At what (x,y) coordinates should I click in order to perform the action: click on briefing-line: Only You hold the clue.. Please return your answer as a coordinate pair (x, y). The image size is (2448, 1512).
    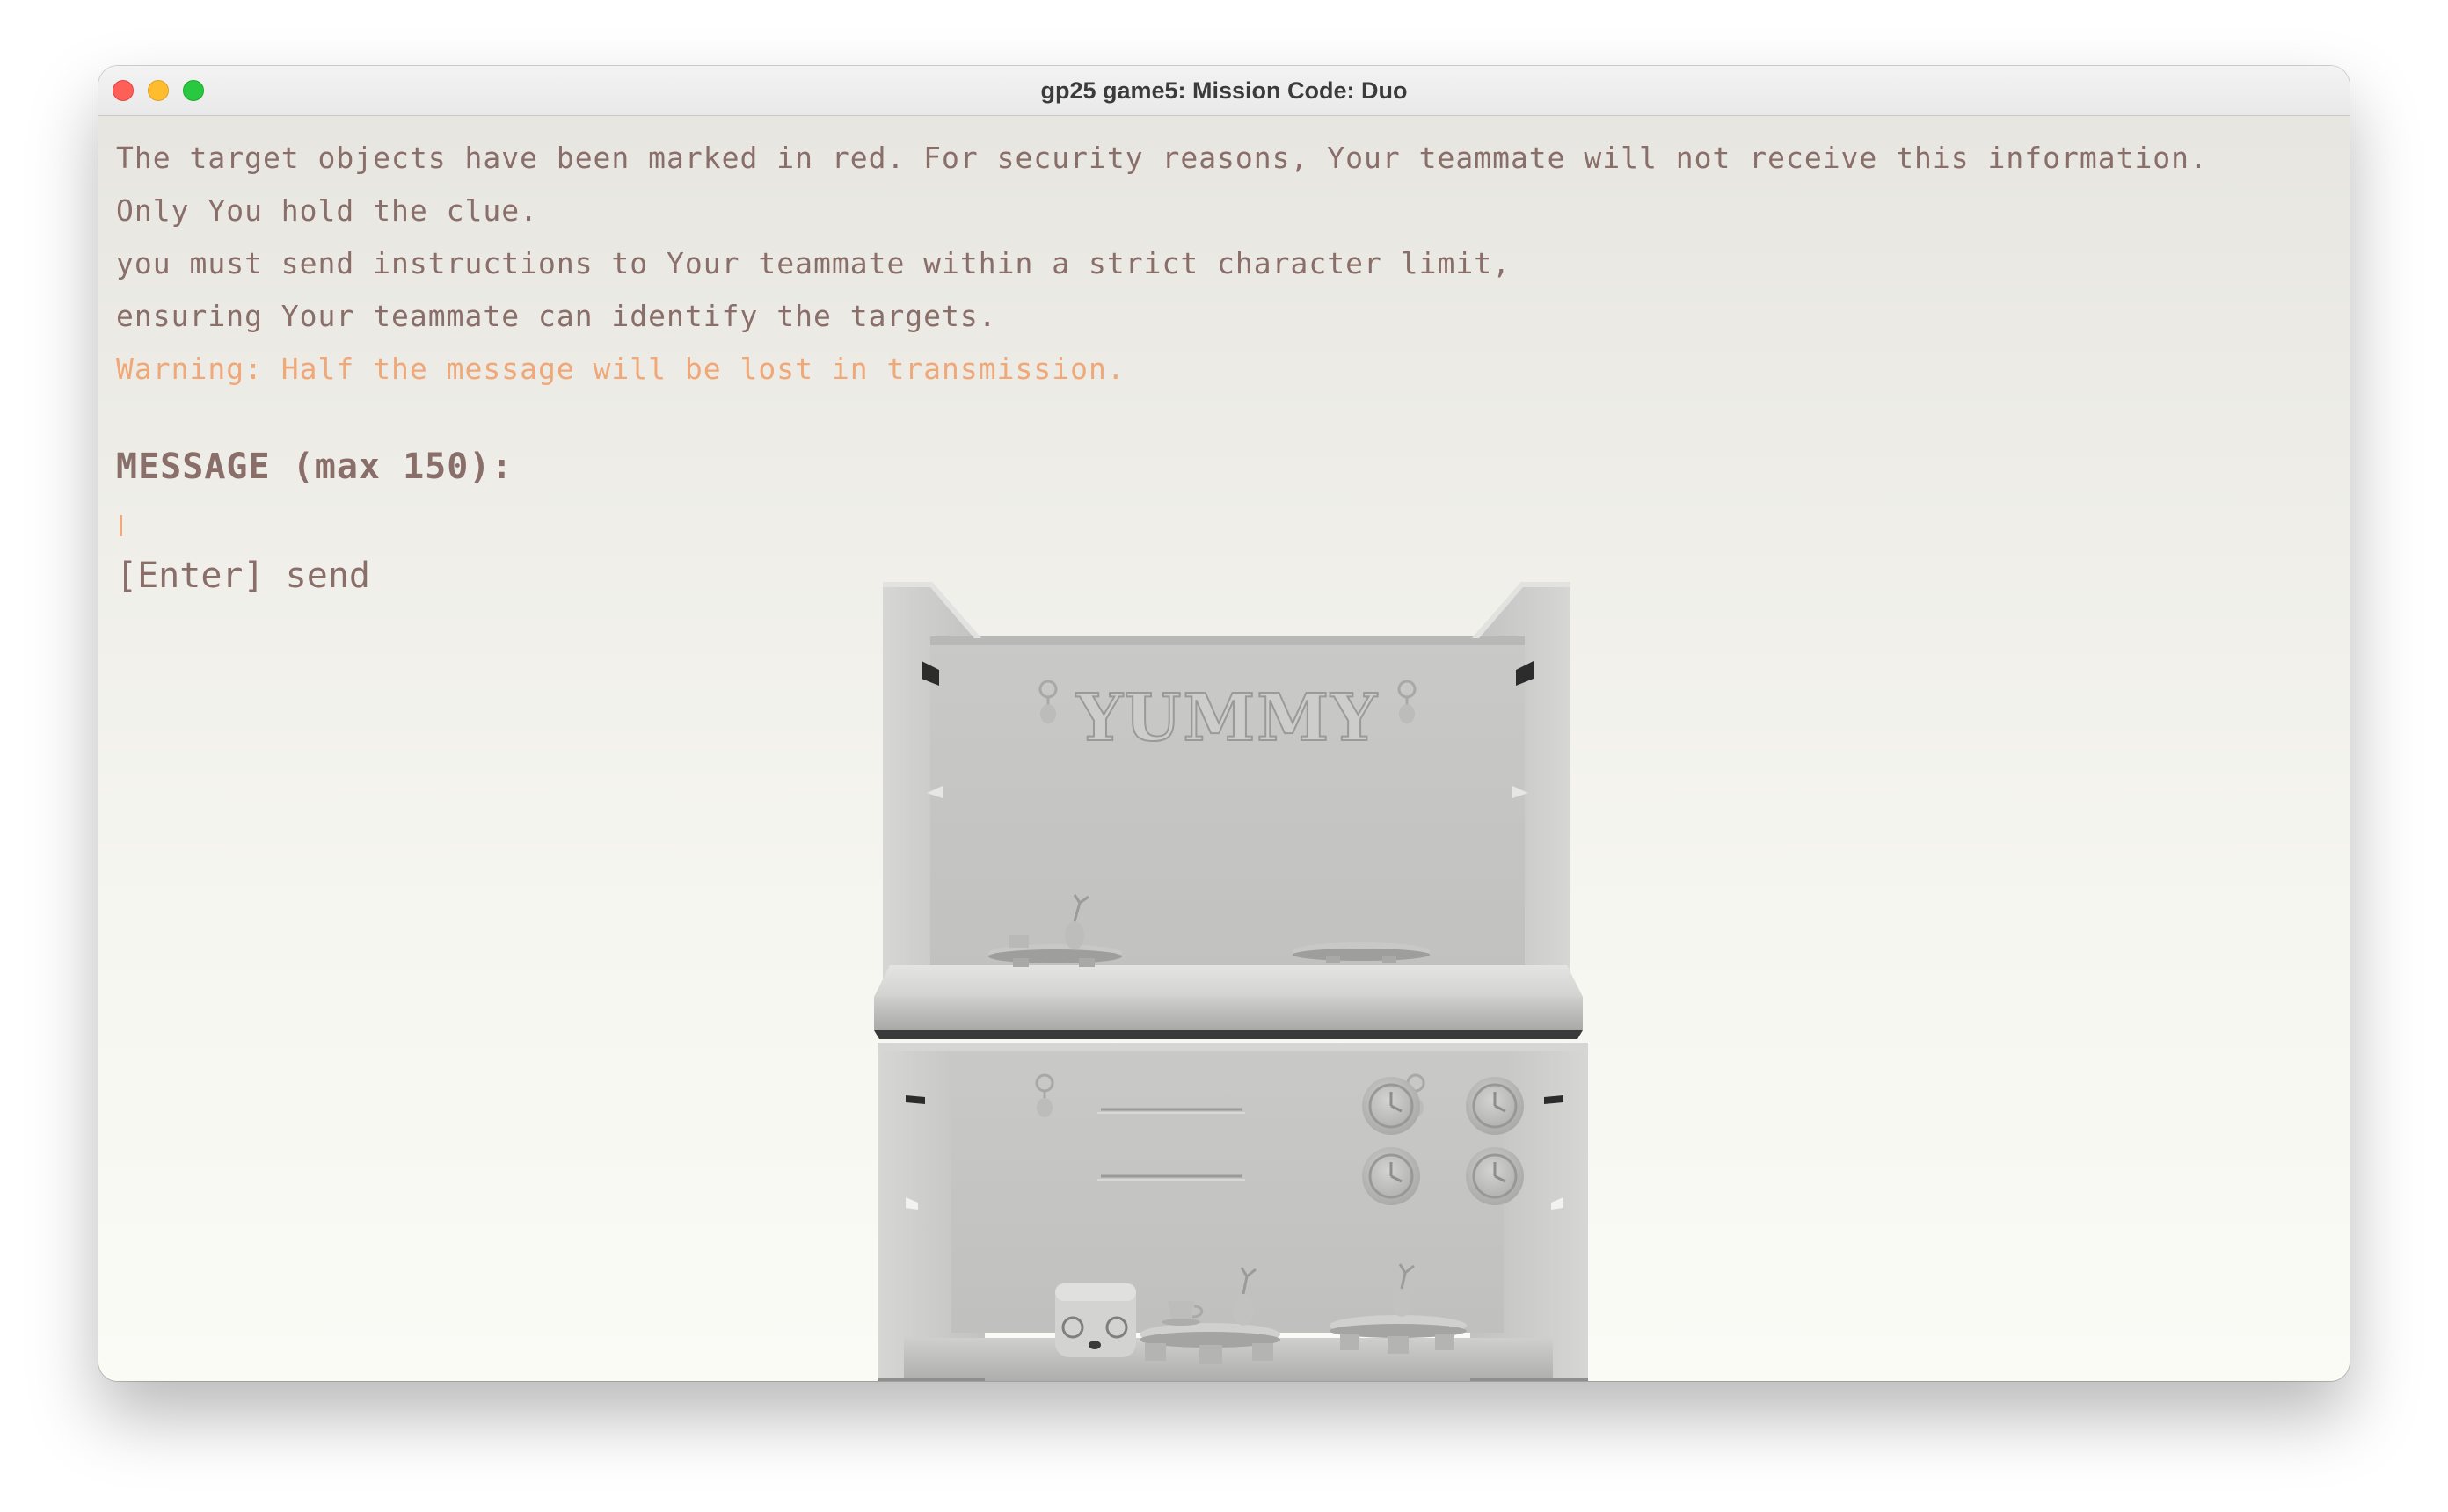
    Looking at the image, I should click on (327, 211).